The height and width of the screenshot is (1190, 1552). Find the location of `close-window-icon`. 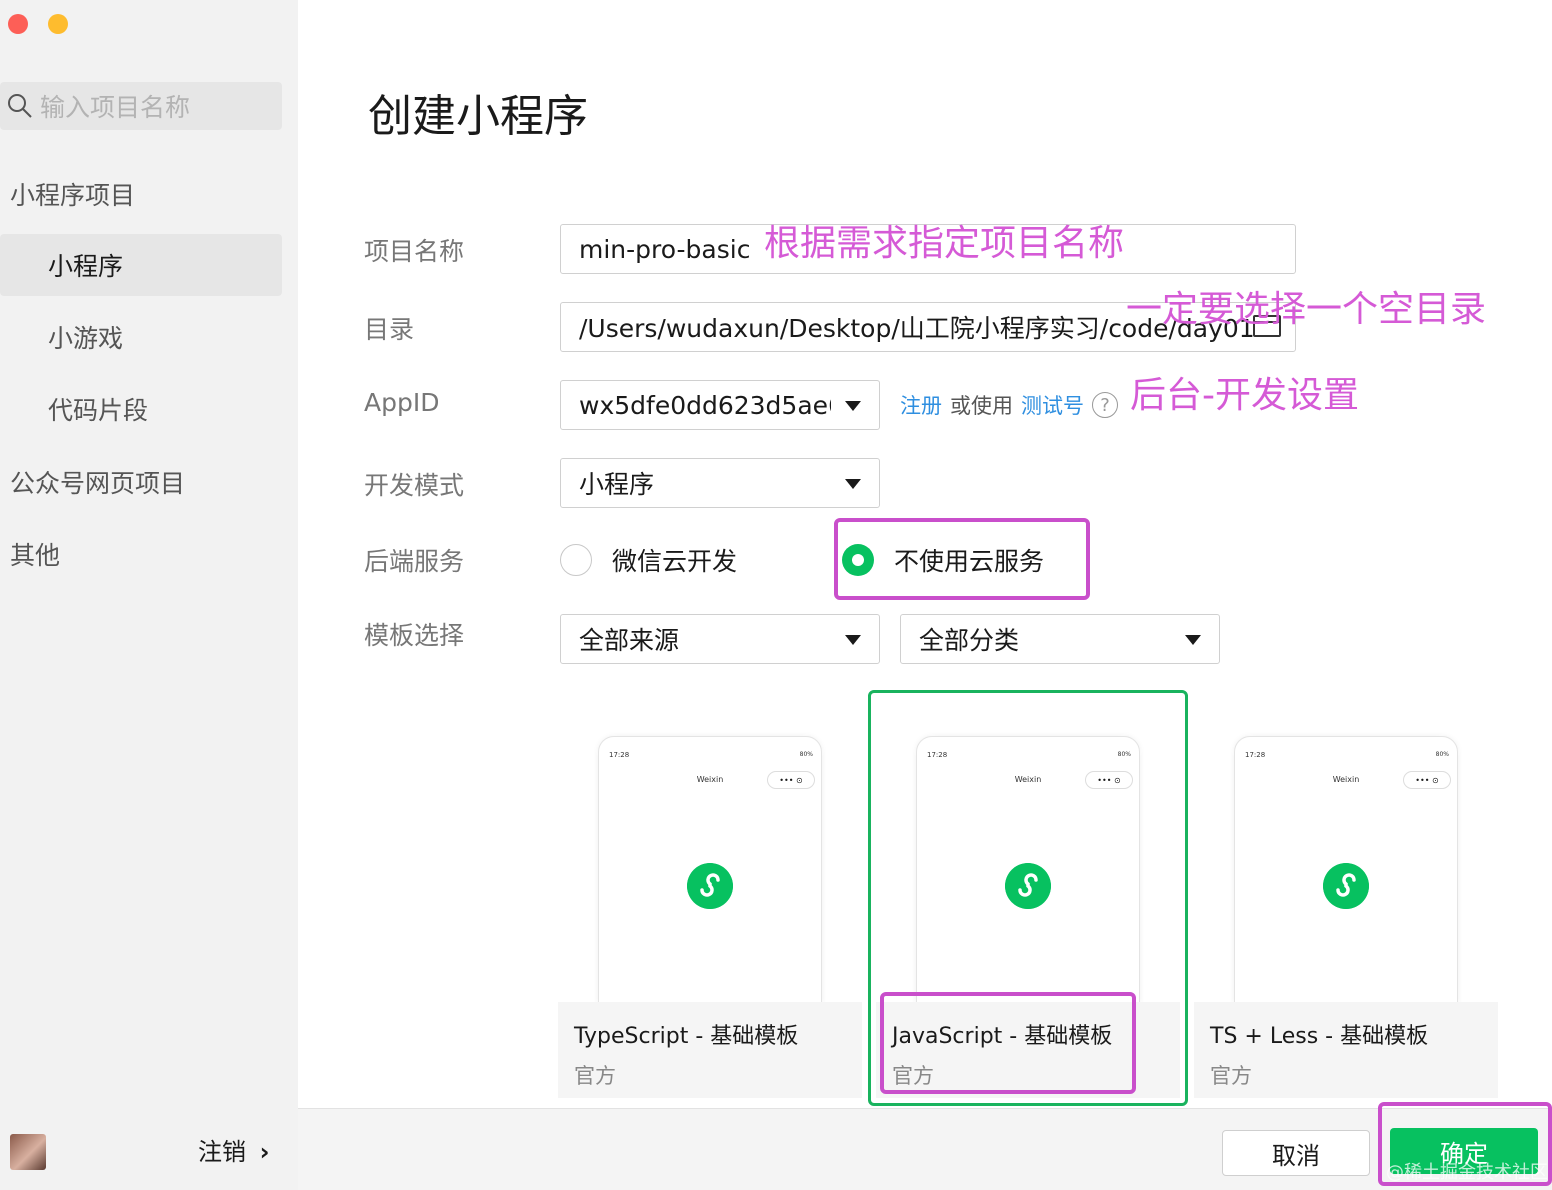

close-window-icon is located at coordinates (18, 24).